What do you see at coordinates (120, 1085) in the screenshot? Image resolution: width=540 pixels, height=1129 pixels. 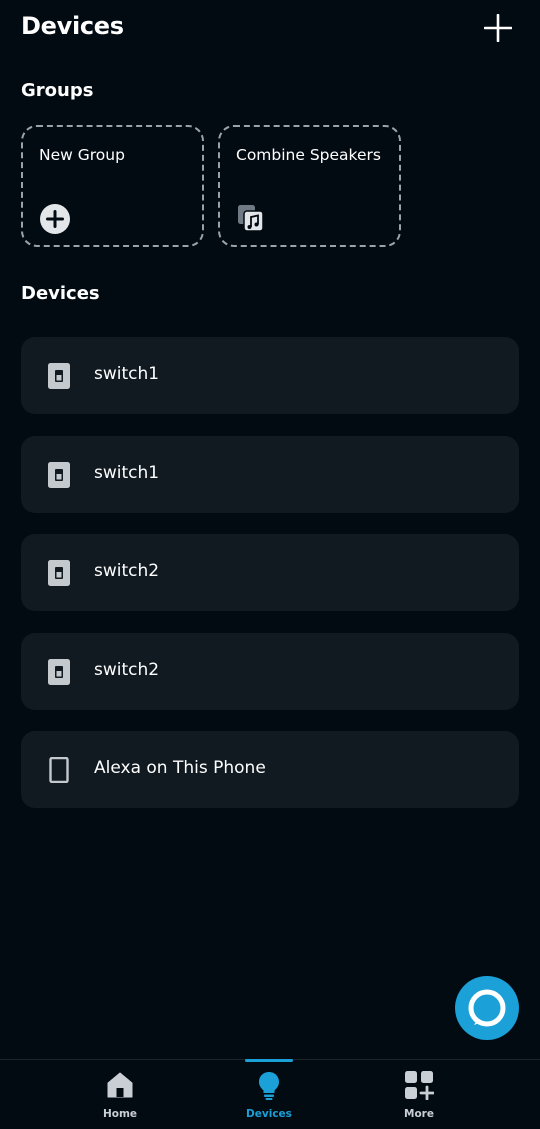 I see `home-icon` at bounding box center [120, 1085].